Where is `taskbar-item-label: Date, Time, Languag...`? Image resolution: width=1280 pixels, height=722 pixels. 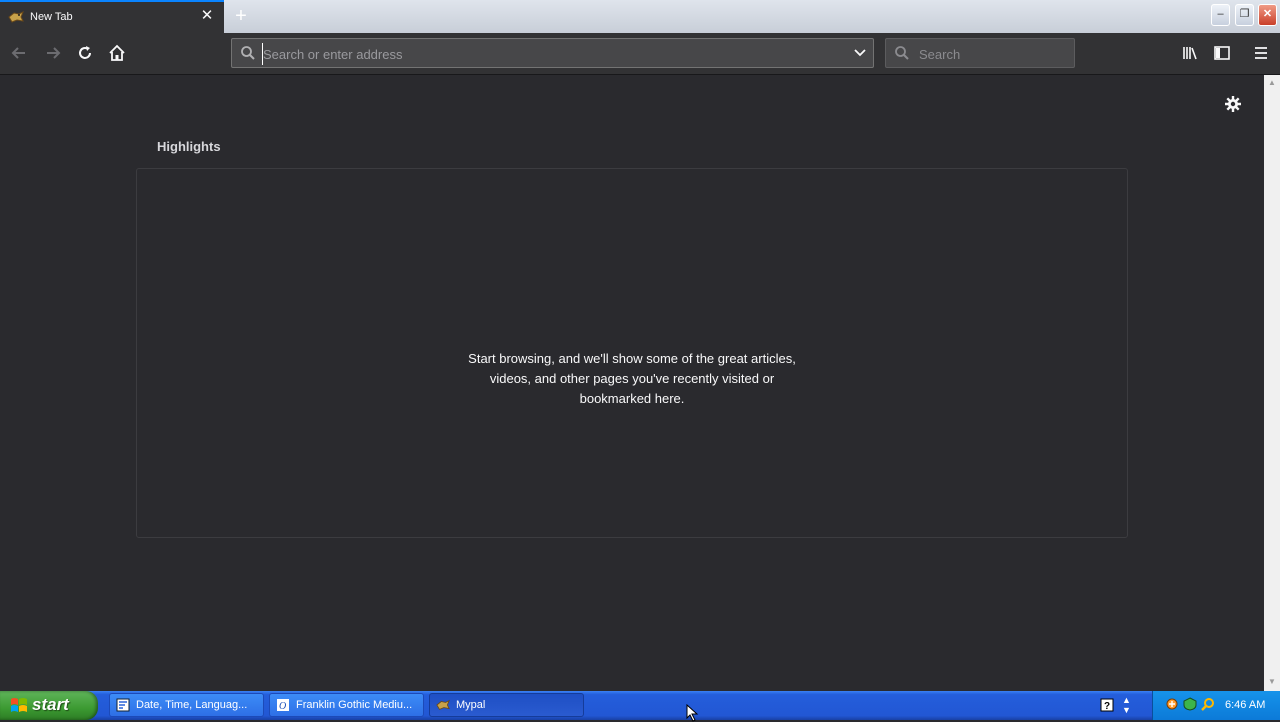 taskbar-item-label: Date, Time, Languag... is located at coordinates (192, 705).